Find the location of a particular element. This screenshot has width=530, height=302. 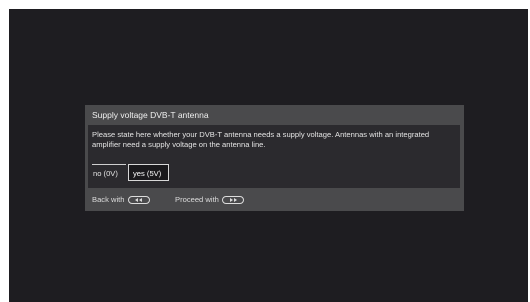

fast-forward-key-icon is located at coordinates (232, 200).